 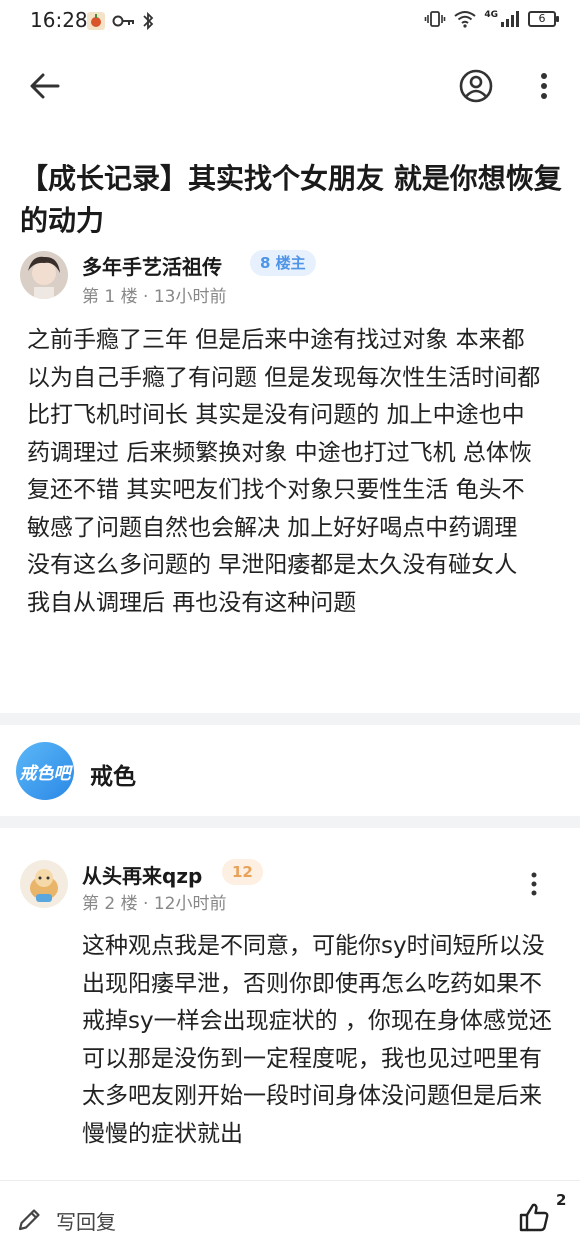 What do you see at coordinates (465, 19) in the screenshot?
I see `wifi-icon` at bounding box center [465, 19].